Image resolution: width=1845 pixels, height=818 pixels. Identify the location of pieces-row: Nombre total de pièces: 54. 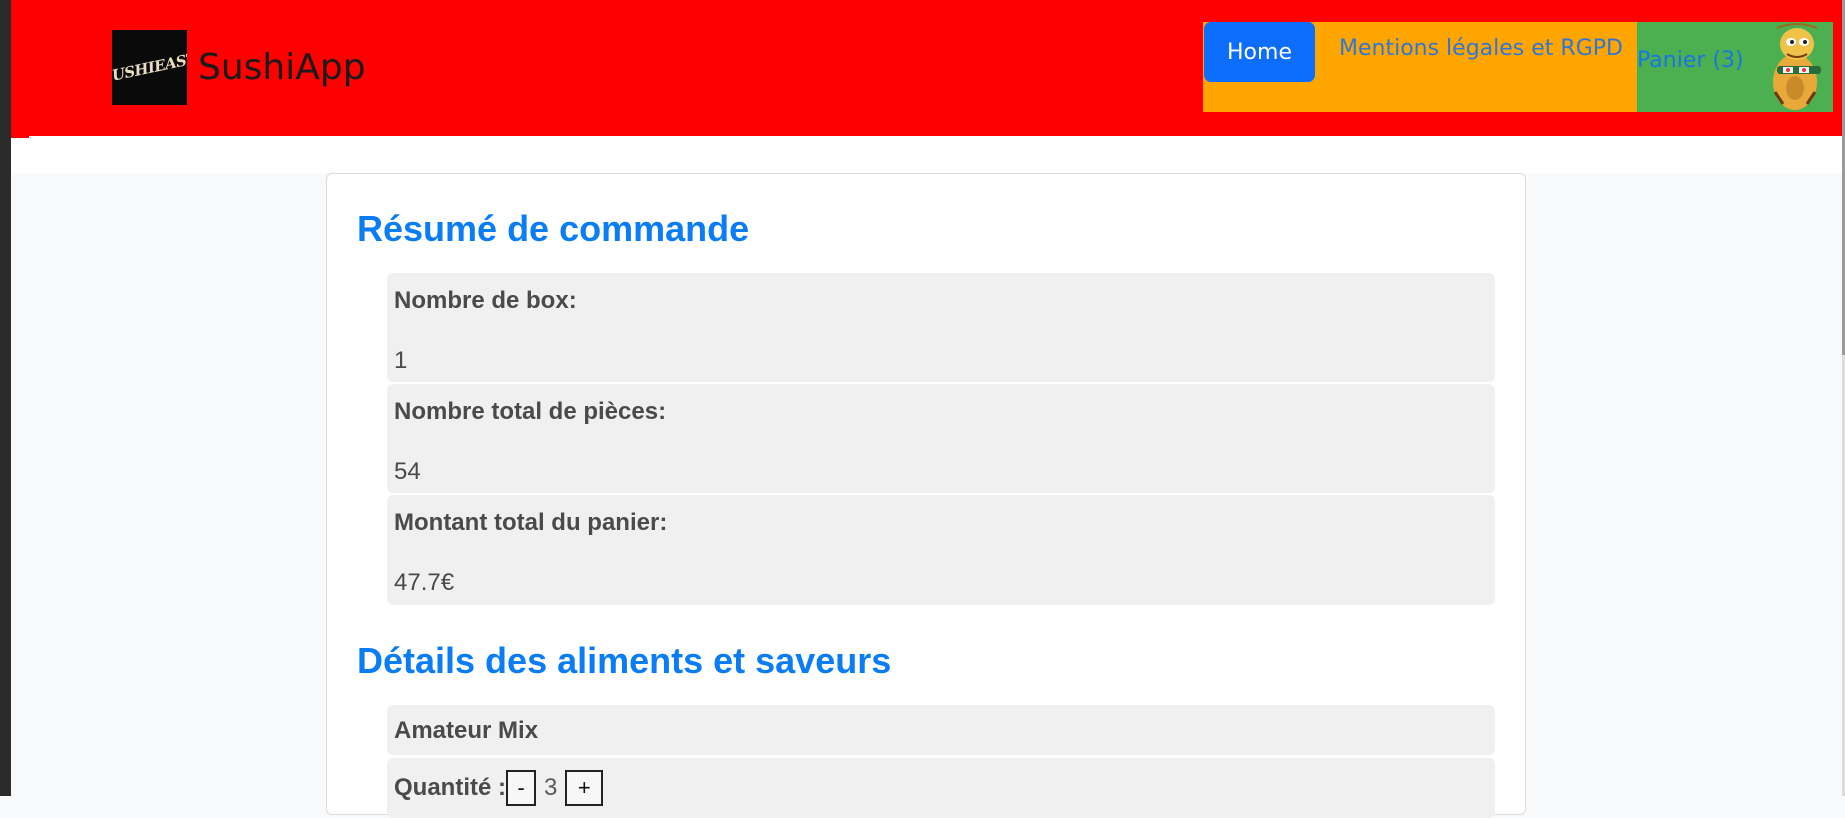
(941, 438).